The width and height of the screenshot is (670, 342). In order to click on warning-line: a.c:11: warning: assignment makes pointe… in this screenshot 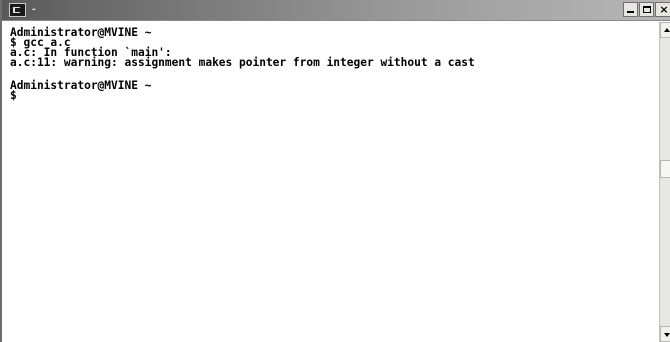, I will do `click(242, 62)`.